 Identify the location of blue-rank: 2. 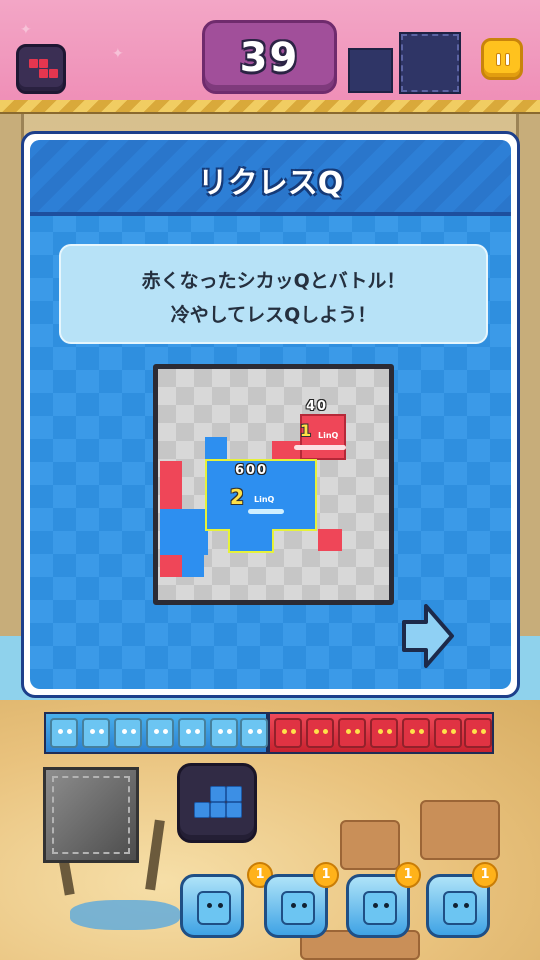
(237, 497).